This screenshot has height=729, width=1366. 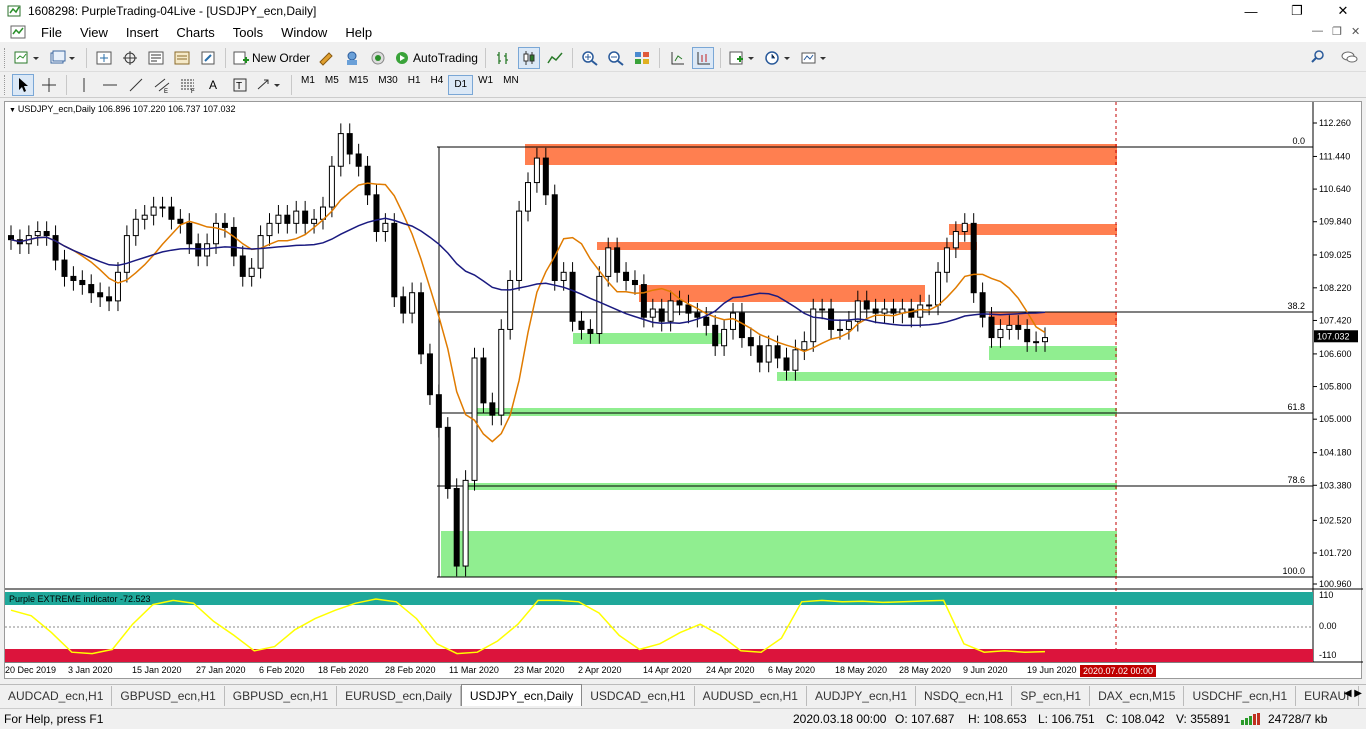 I want to click on timeframe-m1: M1, so click(x=308, y=85).